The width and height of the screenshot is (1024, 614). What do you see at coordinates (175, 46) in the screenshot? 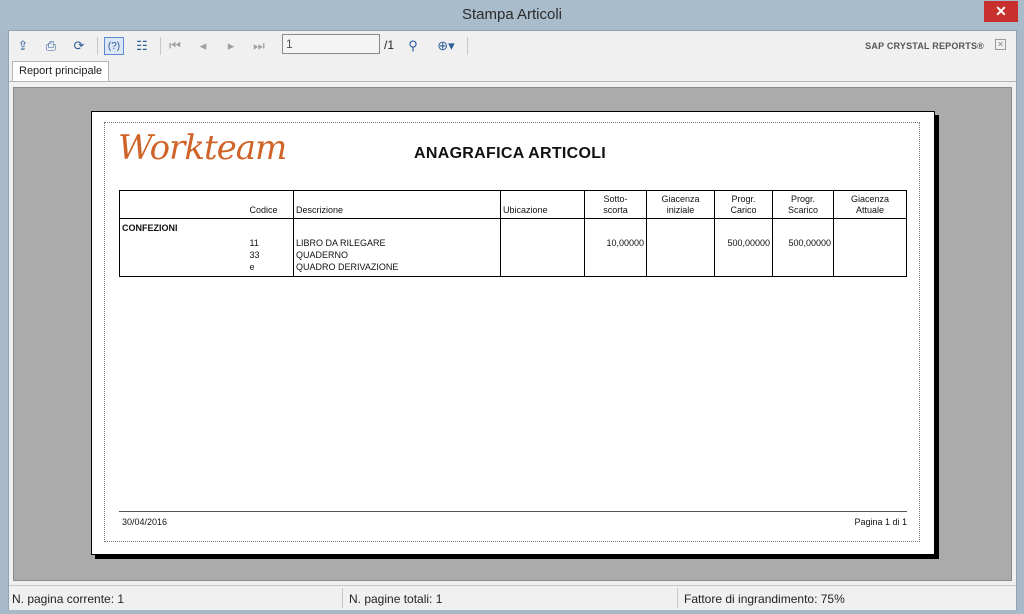
I see `first-page-icon: ⏮` at bounding box center [175, 46].